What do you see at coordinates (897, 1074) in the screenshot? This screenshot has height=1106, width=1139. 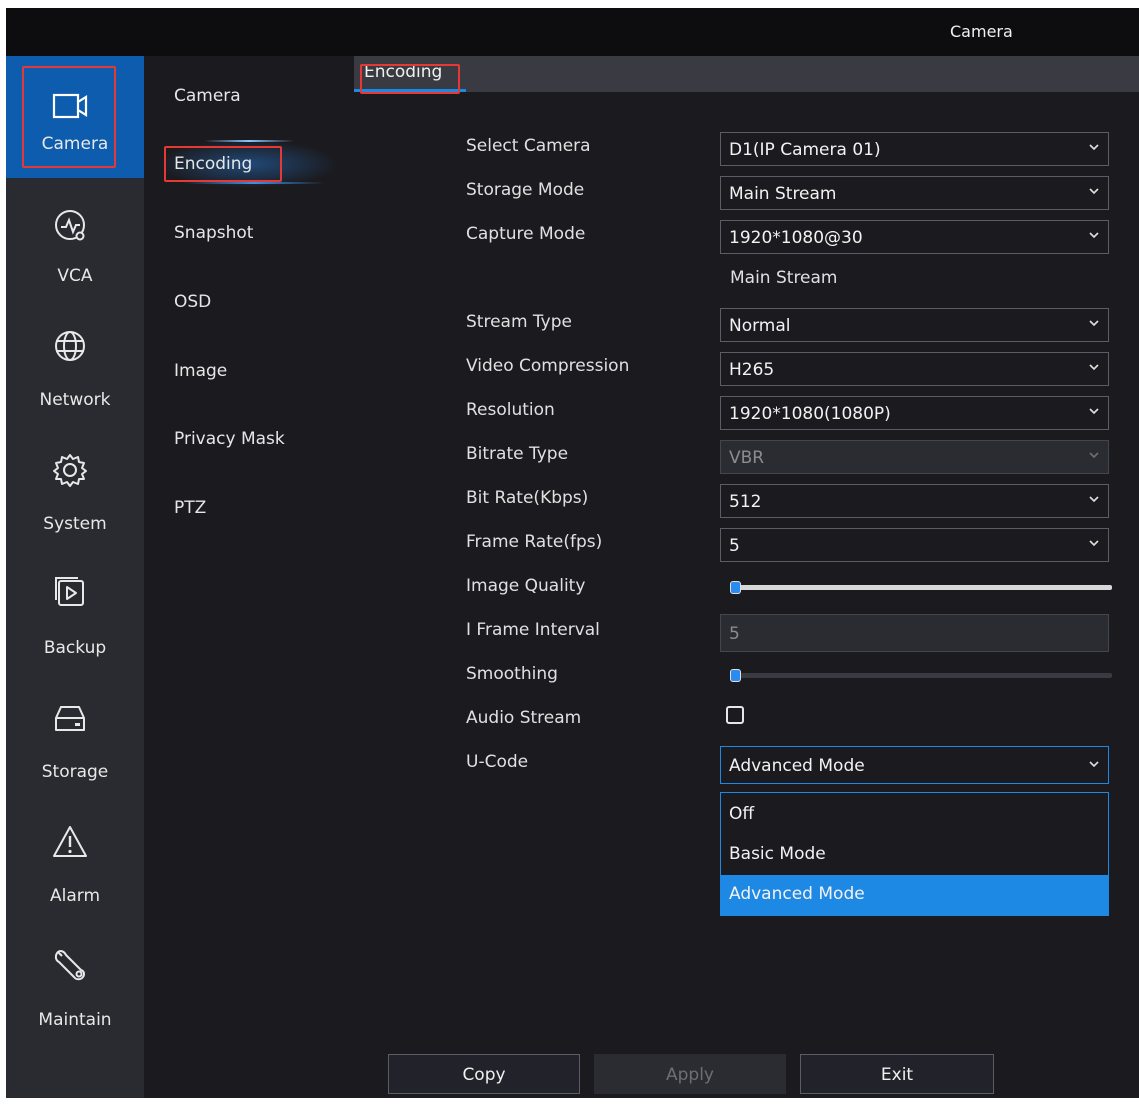 I see `exit-button: Exit` at bounding box center [897, 1074].